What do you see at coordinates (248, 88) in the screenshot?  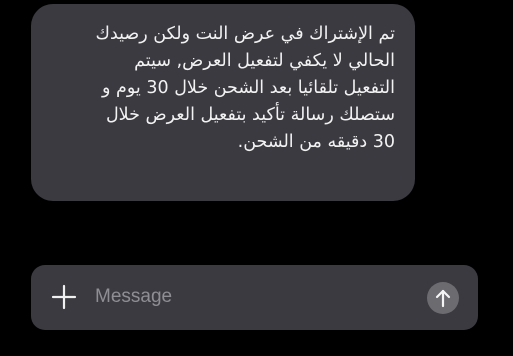 I see `message-line: التفعيل تلقائيا بعد الشحن خلال 30 يوم و` at bounding box center [248, 88].